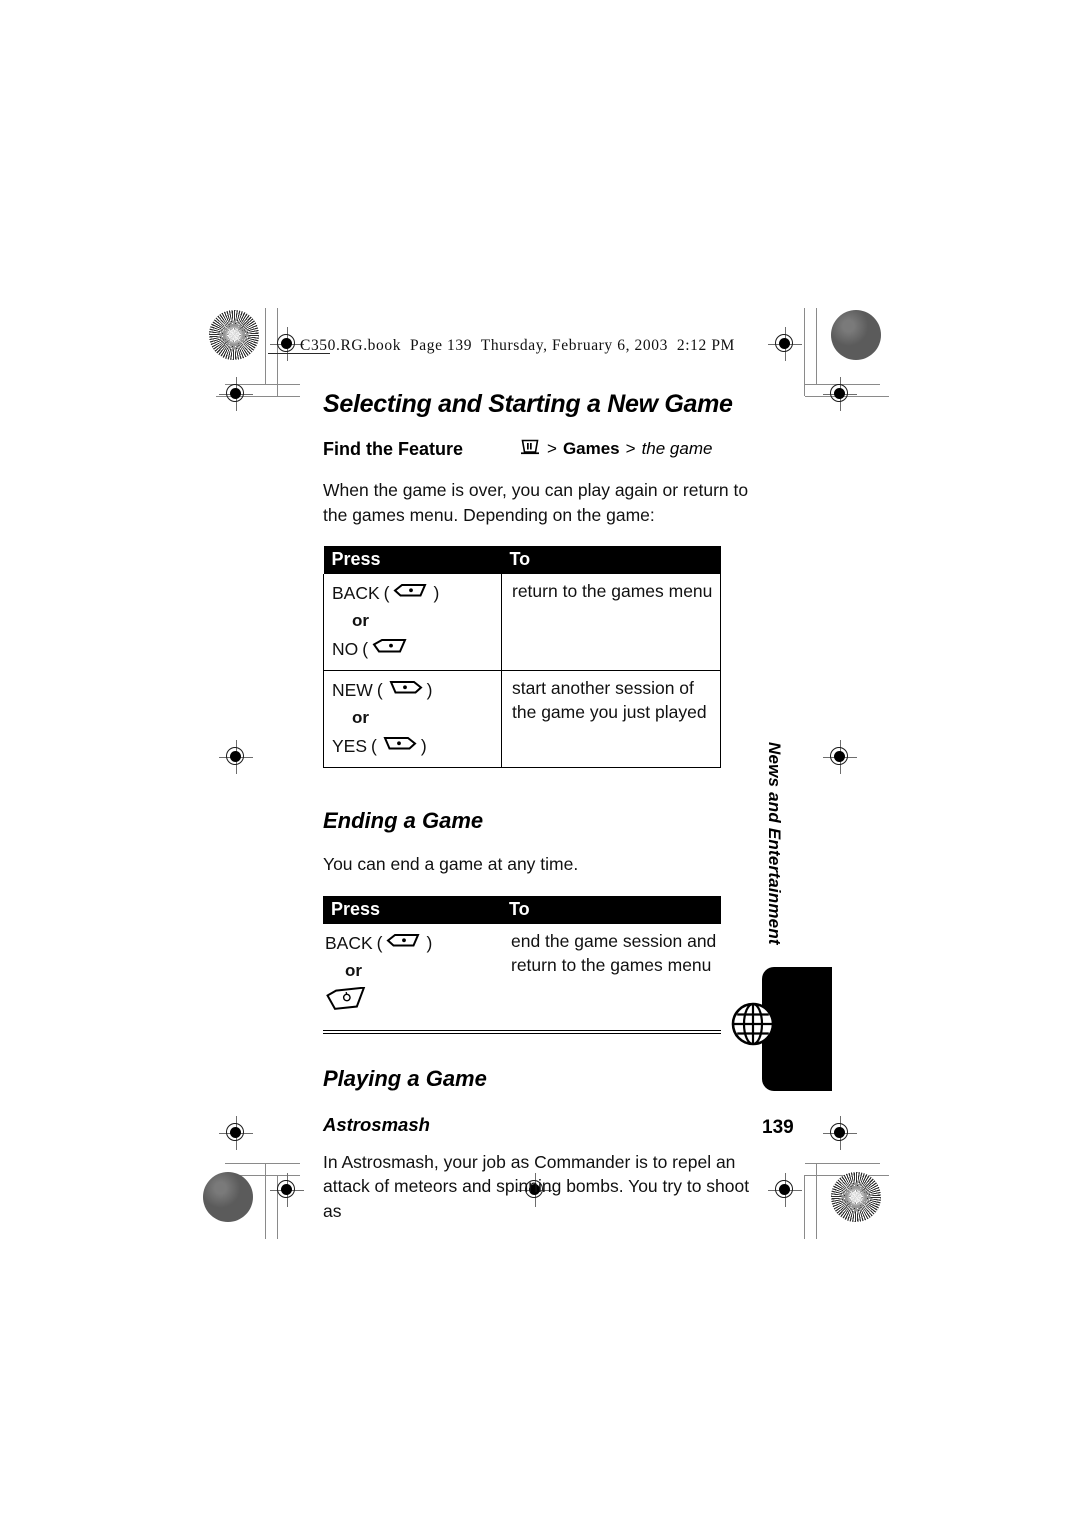 The image size is (1080, 1528). Describe the element at coordinates (393, 448) in the screenshot. I see `find-the-feature-label: Find the Feature` at that location.